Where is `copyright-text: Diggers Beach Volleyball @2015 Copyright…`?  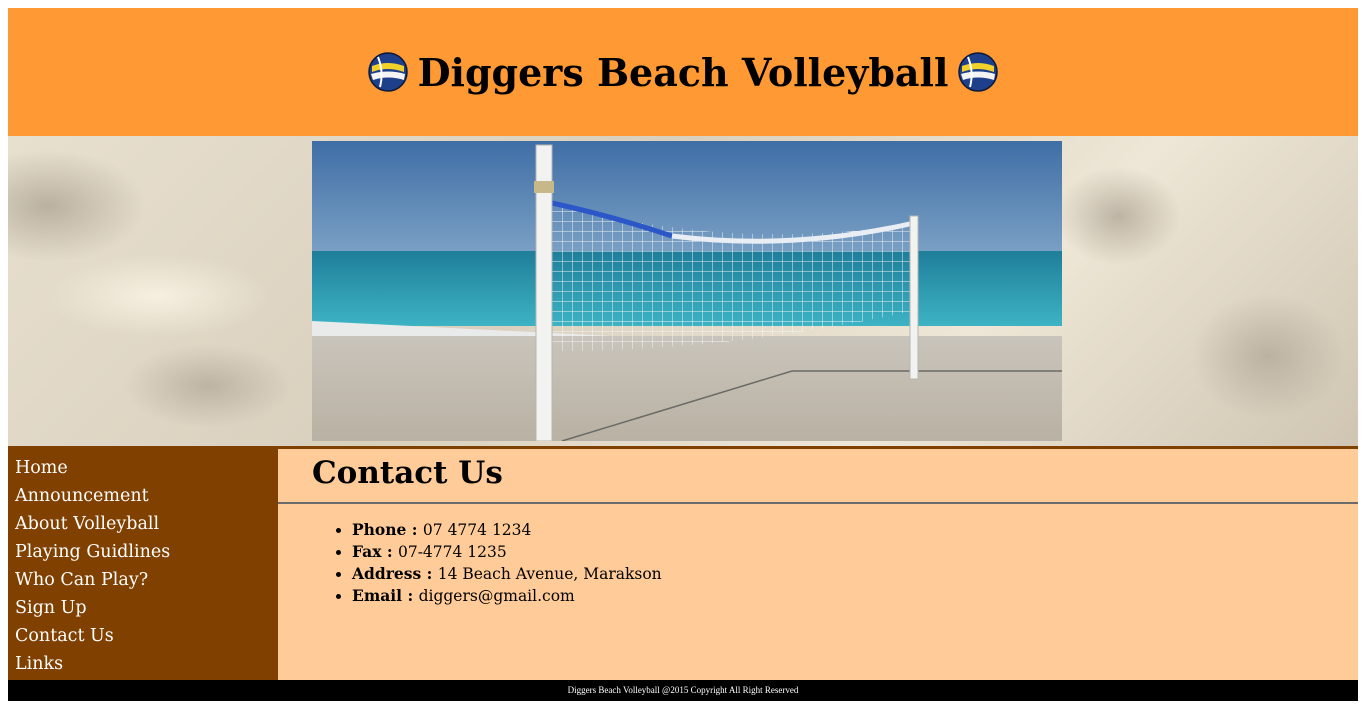 copyright-text: Diggers Beach Volleyball @2015 Copyright… is located at coordinates (683, 690).